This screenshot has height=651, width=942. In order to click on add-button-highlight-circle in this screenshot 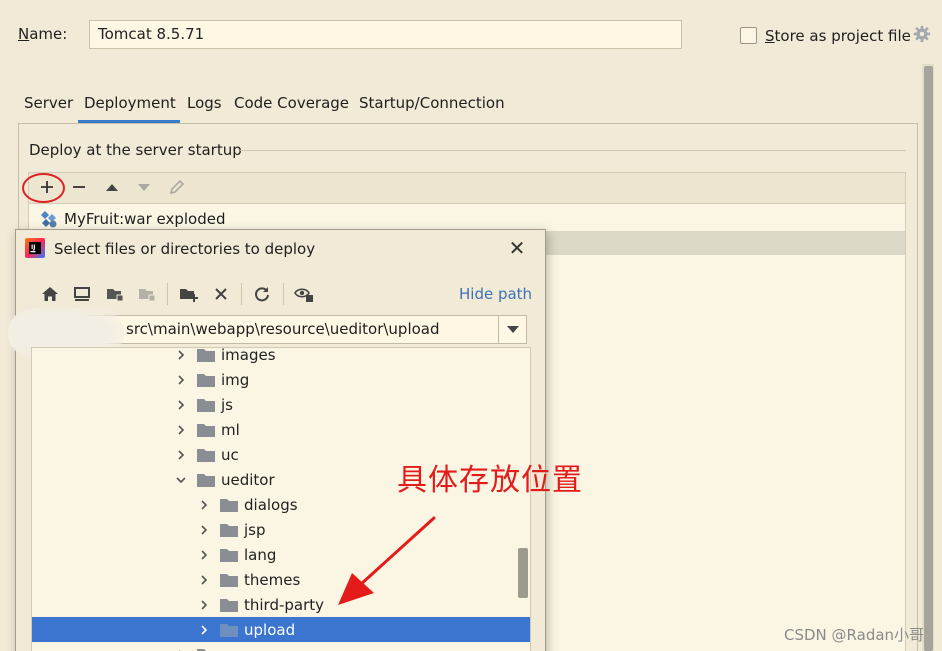, I will do `click(43, 188)`.